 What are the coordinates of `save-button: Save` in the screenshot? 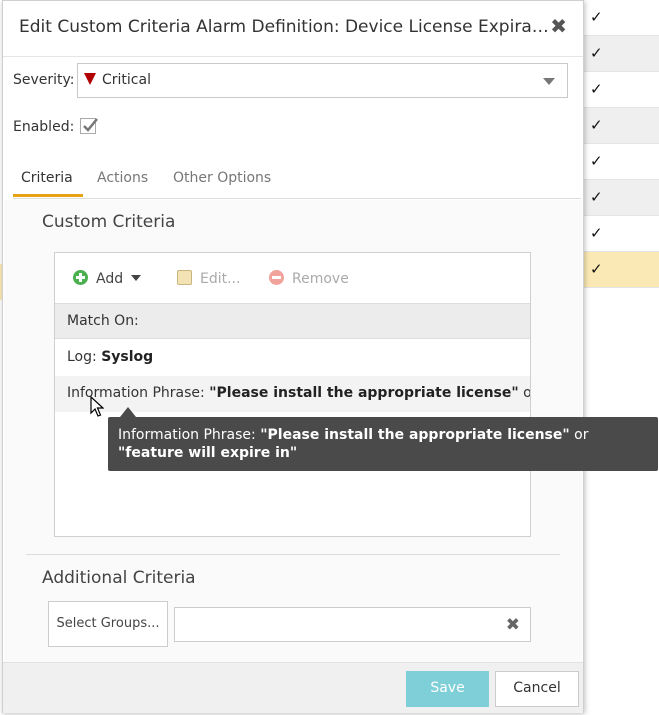 It's located at (447, 689).